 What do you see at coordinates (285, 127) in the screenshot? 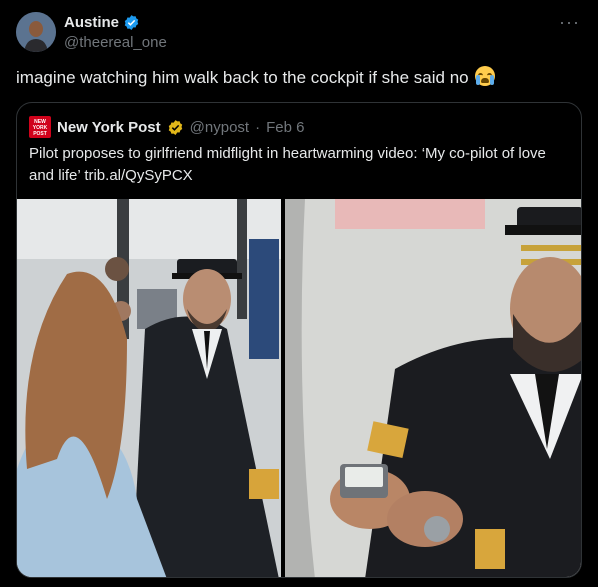
I see `quoted-date: Feb 6` at bounding box center [285, 127].